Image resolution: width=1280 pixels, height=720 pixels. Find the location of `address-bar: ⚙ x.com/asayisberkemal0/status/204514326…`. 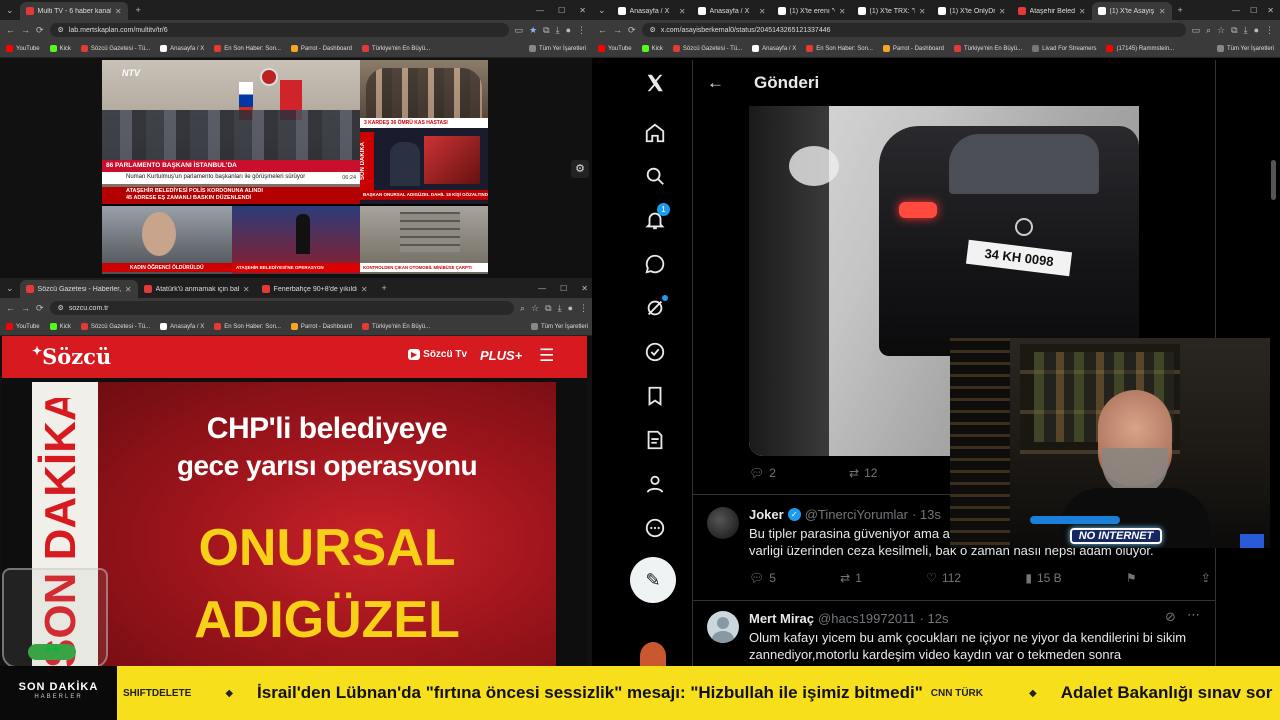

address-bar: ⚙ x.com/asayisberkemal0/status/204514326… is located at coordinates (913, 30).